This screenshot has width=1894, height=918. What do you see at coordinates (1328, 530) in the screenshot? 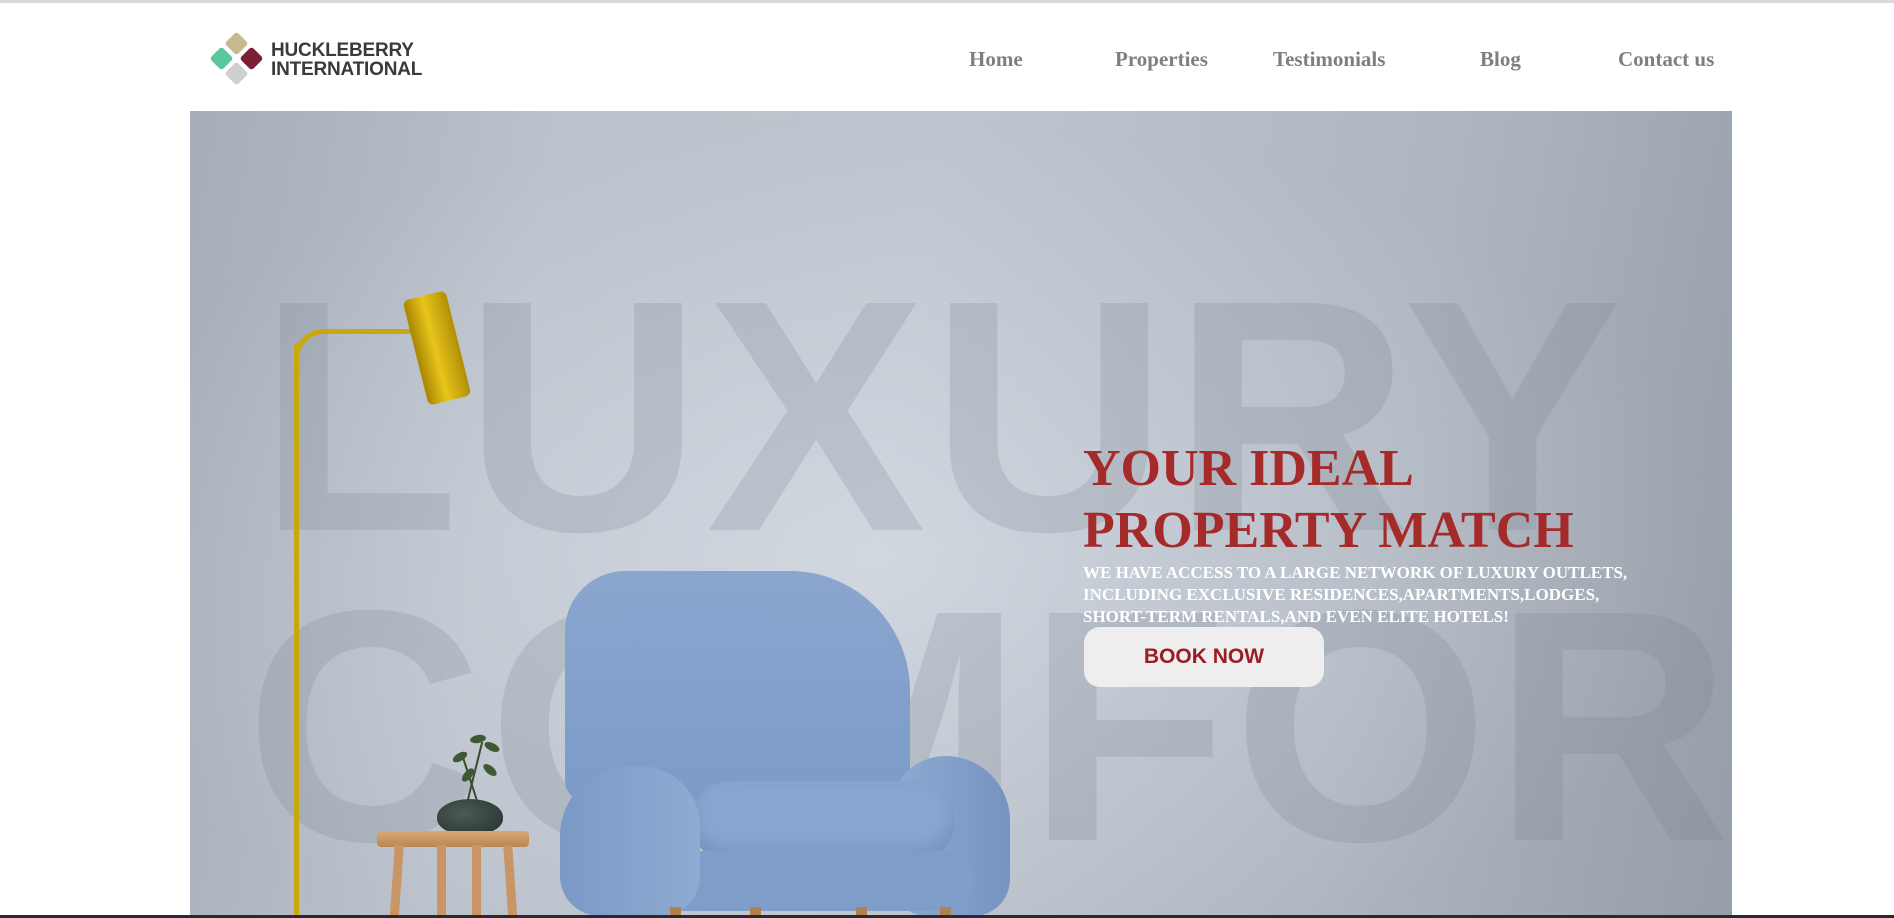
I see `hero-title-line2: PROPERTY MATCH` at bounding box center [1328, 530].